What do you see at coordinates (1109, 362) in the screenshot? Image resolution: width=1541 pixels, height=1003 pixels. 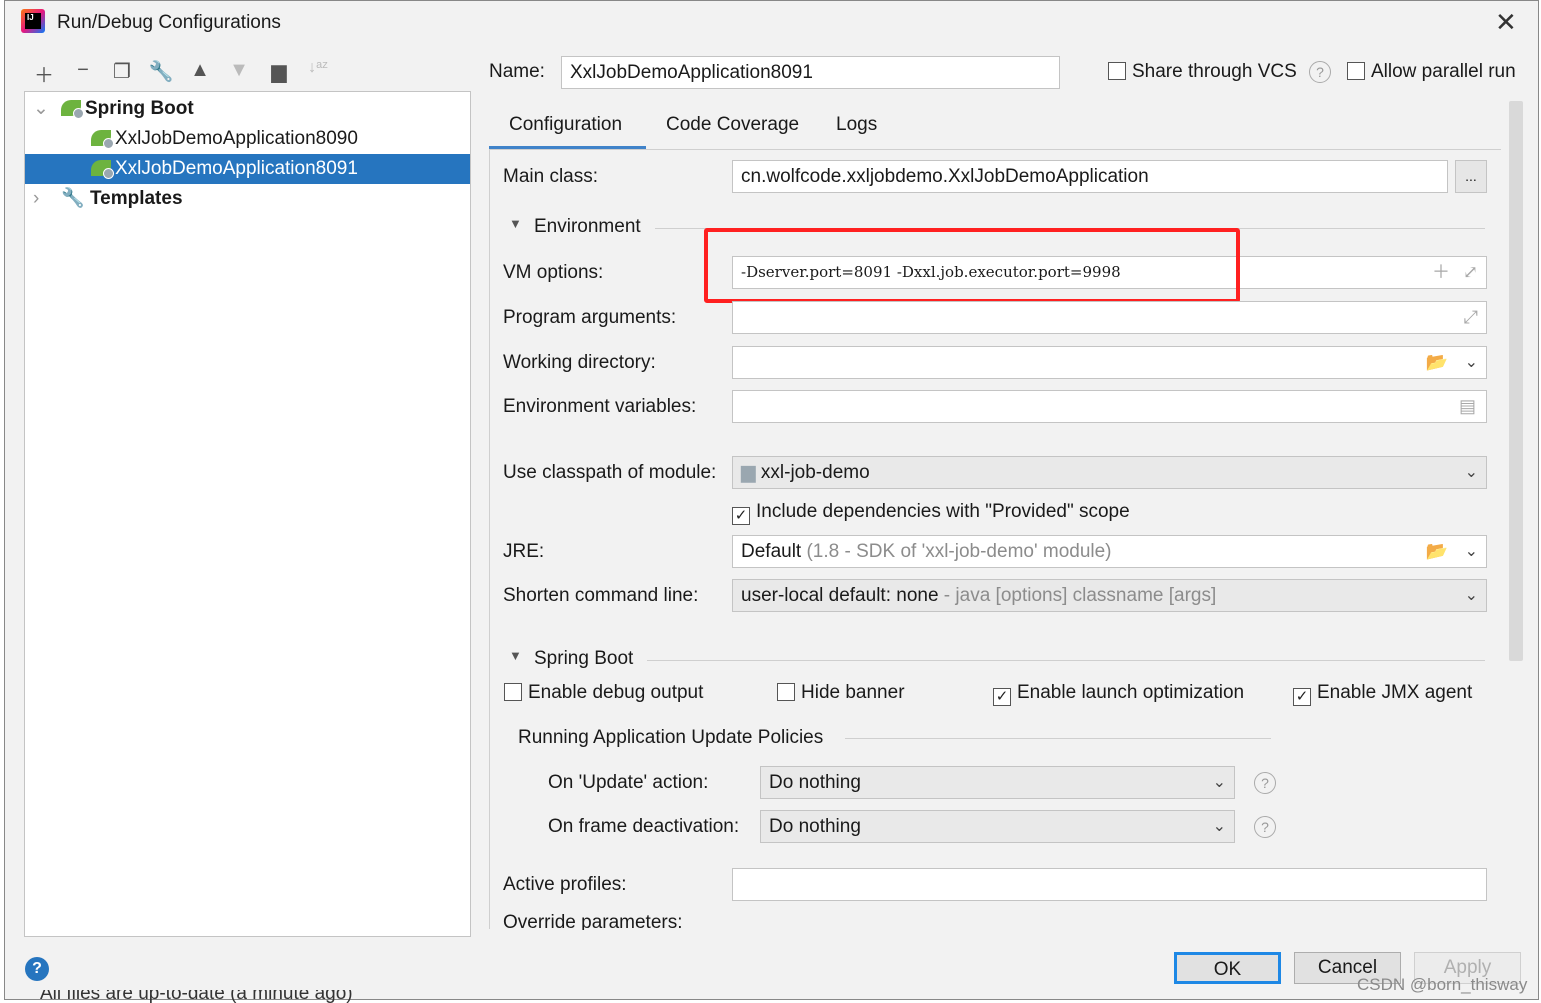 I see `working-directory-input: 📂 ⌄` at bounding box center [1109, 362].